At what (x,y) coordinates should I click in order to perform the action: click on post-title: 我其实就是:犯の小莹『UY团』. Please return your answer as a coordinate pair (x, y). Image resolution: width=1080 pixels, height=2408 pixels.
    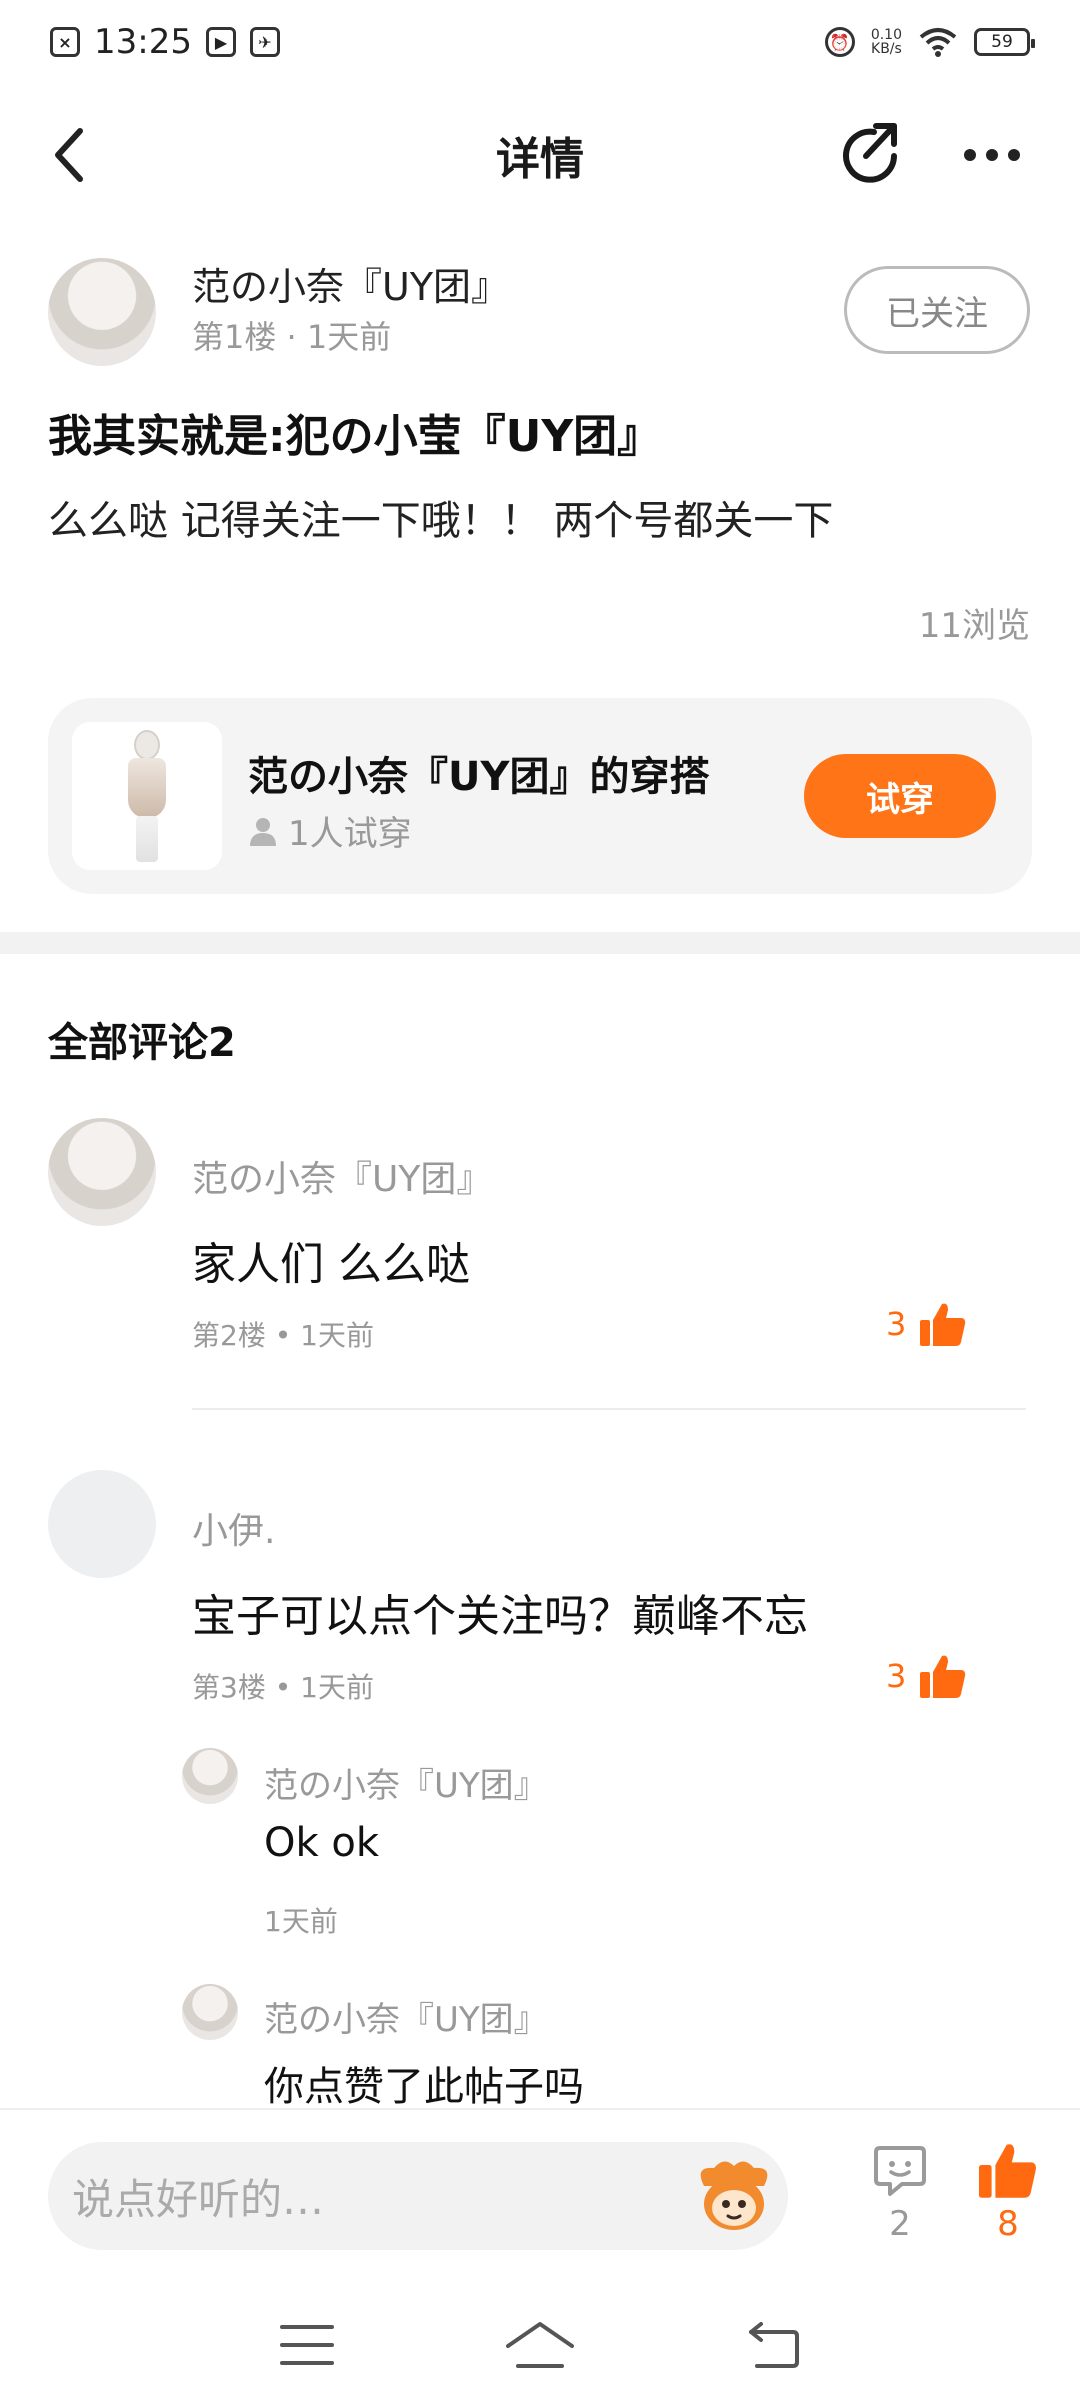
    Looking at the image, I should click on (355, 436).